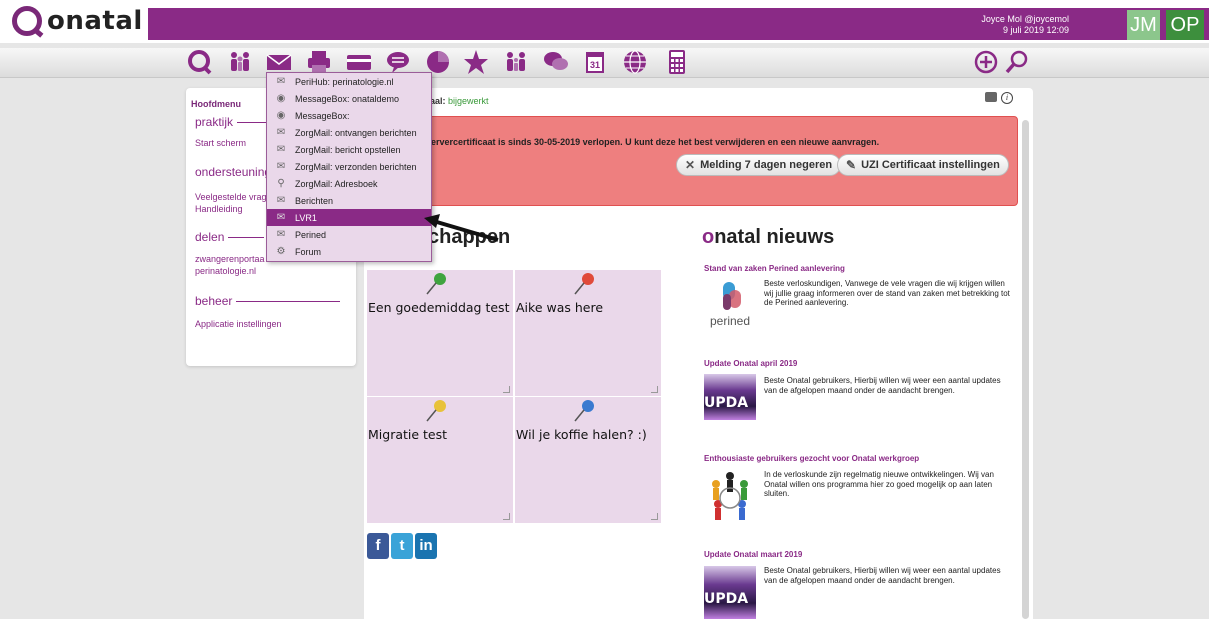  What do you see at coordinates (230, 259) in the screenshot?
I see `menu-item-zwangerenportaal: zwangerenportaa` at bounding box center [230, 259].